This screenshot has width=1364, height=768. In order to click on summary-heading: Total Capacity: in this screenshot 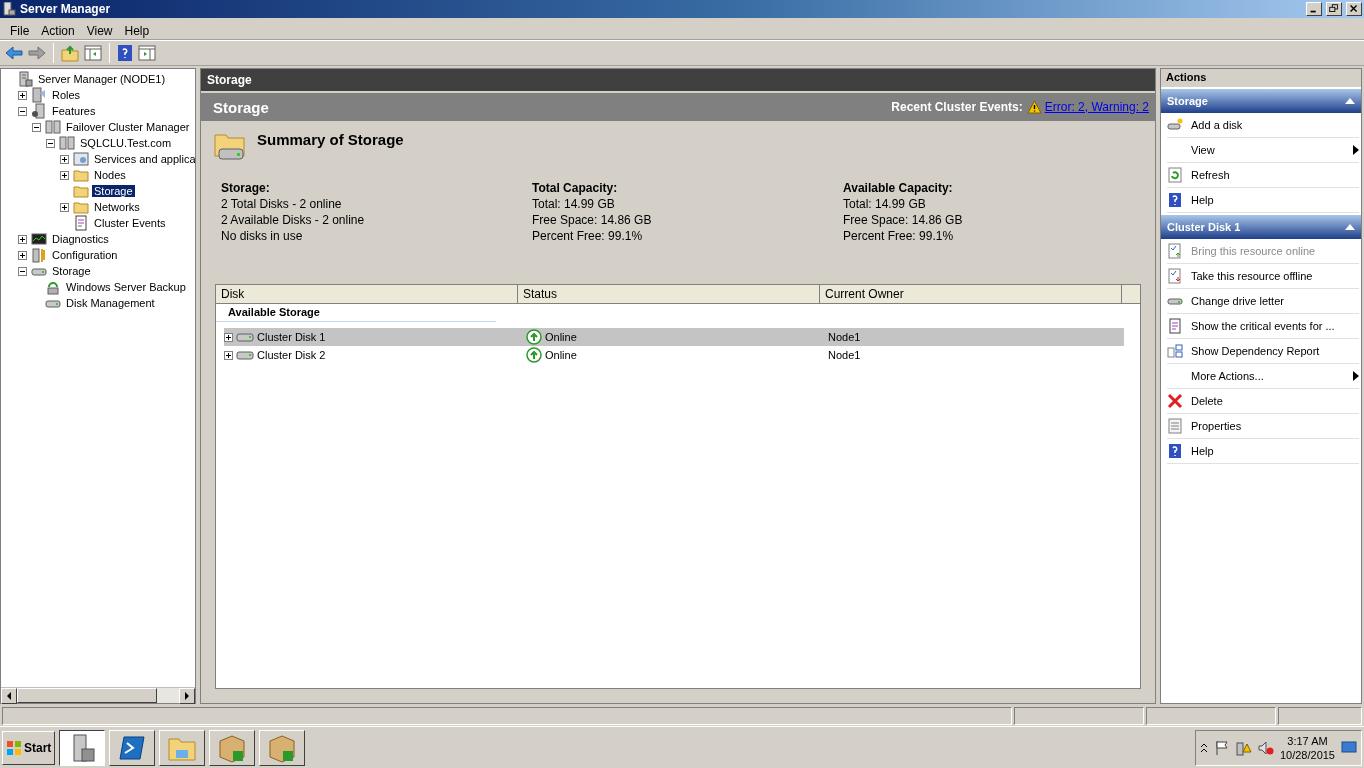, I will do `click(575, 189)`.